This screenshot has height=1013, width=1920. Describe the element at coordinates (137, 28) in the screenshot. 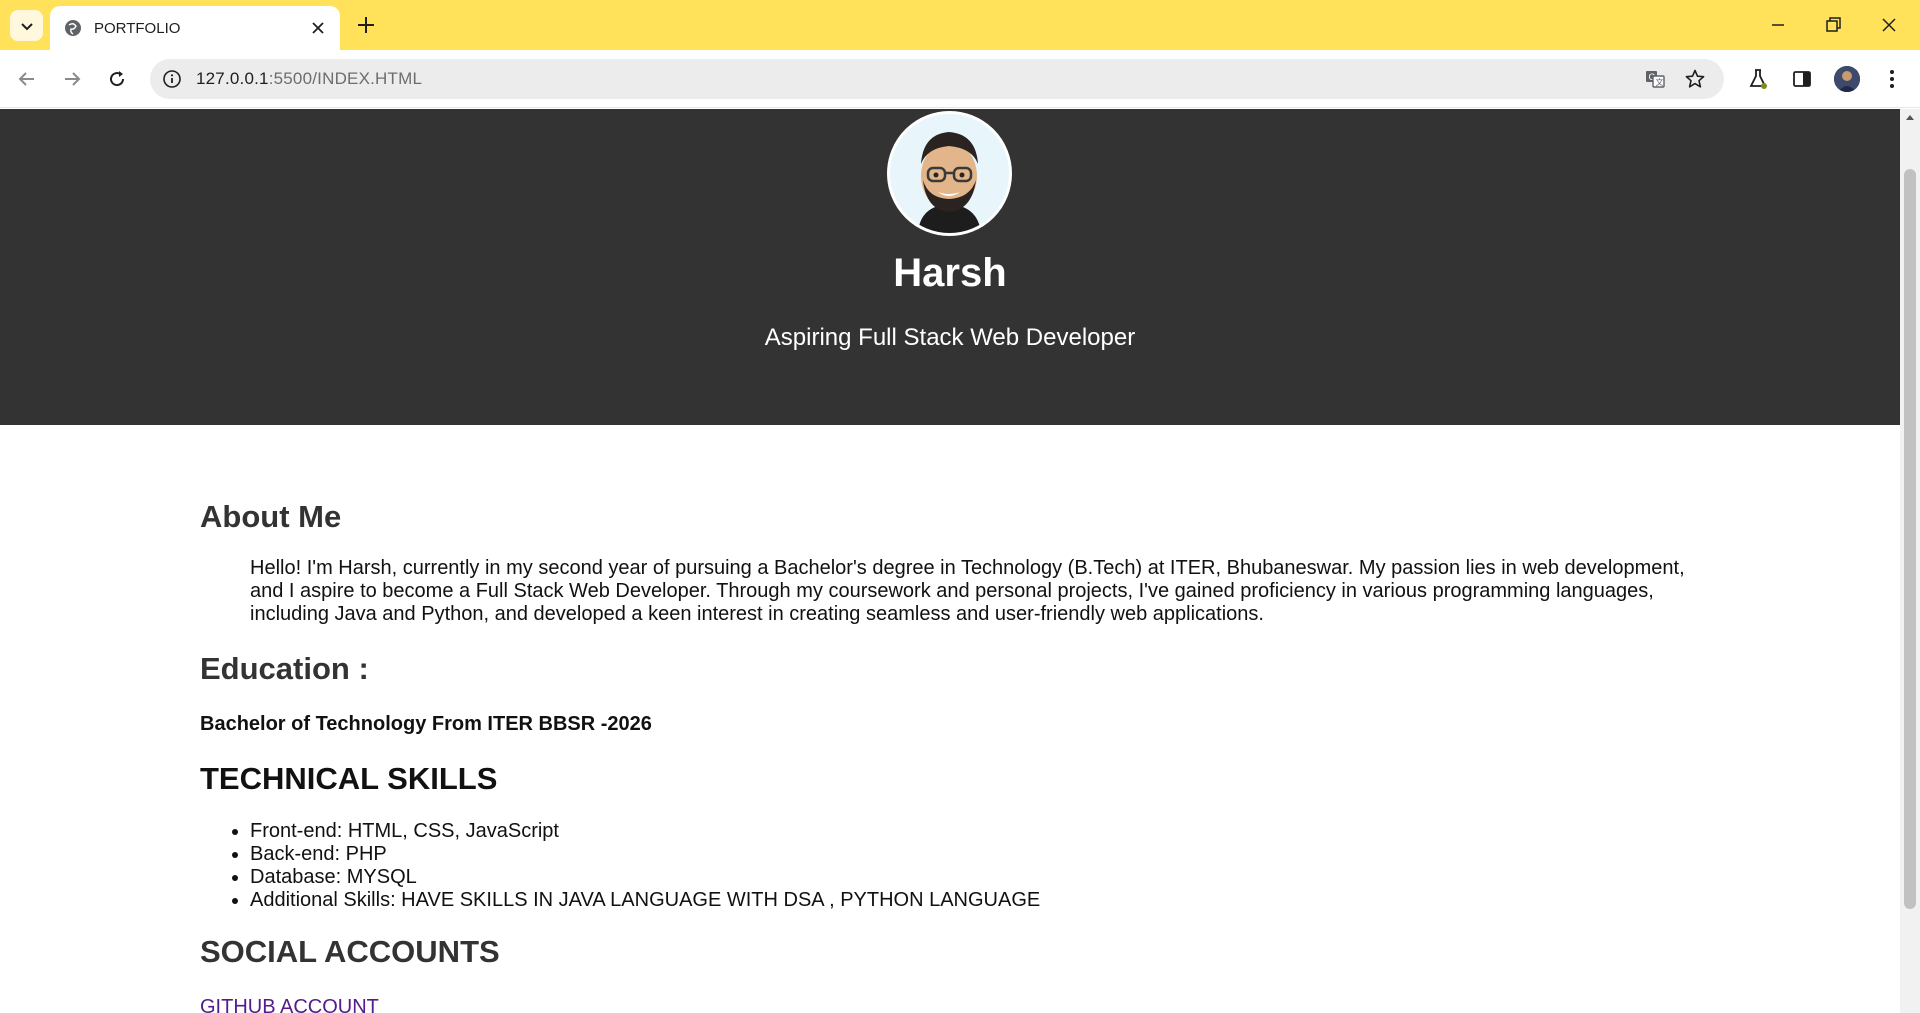

I see `tab-title: PORTFOLIO` at that location.